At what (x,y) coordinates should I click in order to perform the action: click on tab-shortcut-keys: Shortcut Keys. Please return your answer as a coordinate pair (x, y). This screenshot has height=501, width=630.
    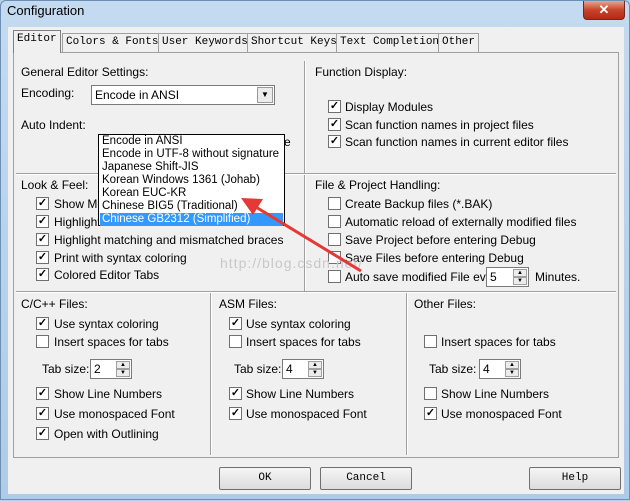
    Looking at the image, I should click on (294, 42).